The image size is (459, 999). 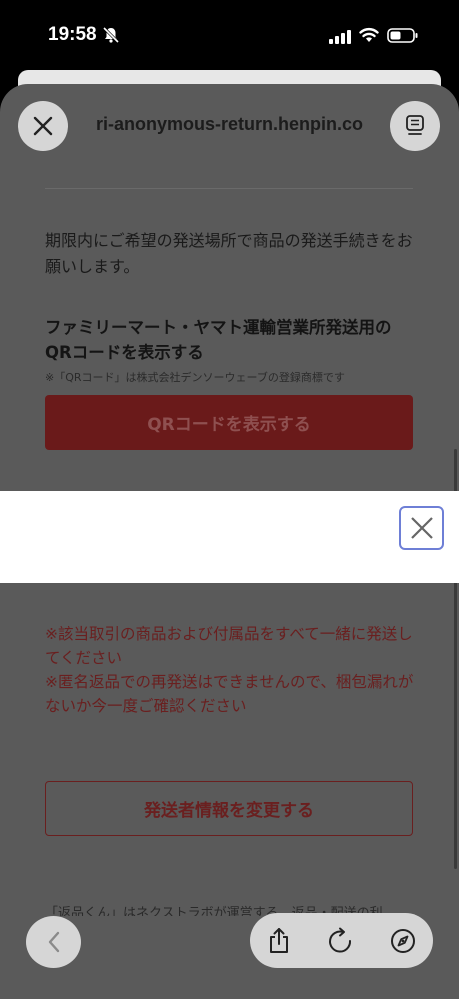 I want to click on qr-trademark-note: ※「QRコード」は株式会社デンソーウェーブの登録商標です, so click(x=195, y=377).